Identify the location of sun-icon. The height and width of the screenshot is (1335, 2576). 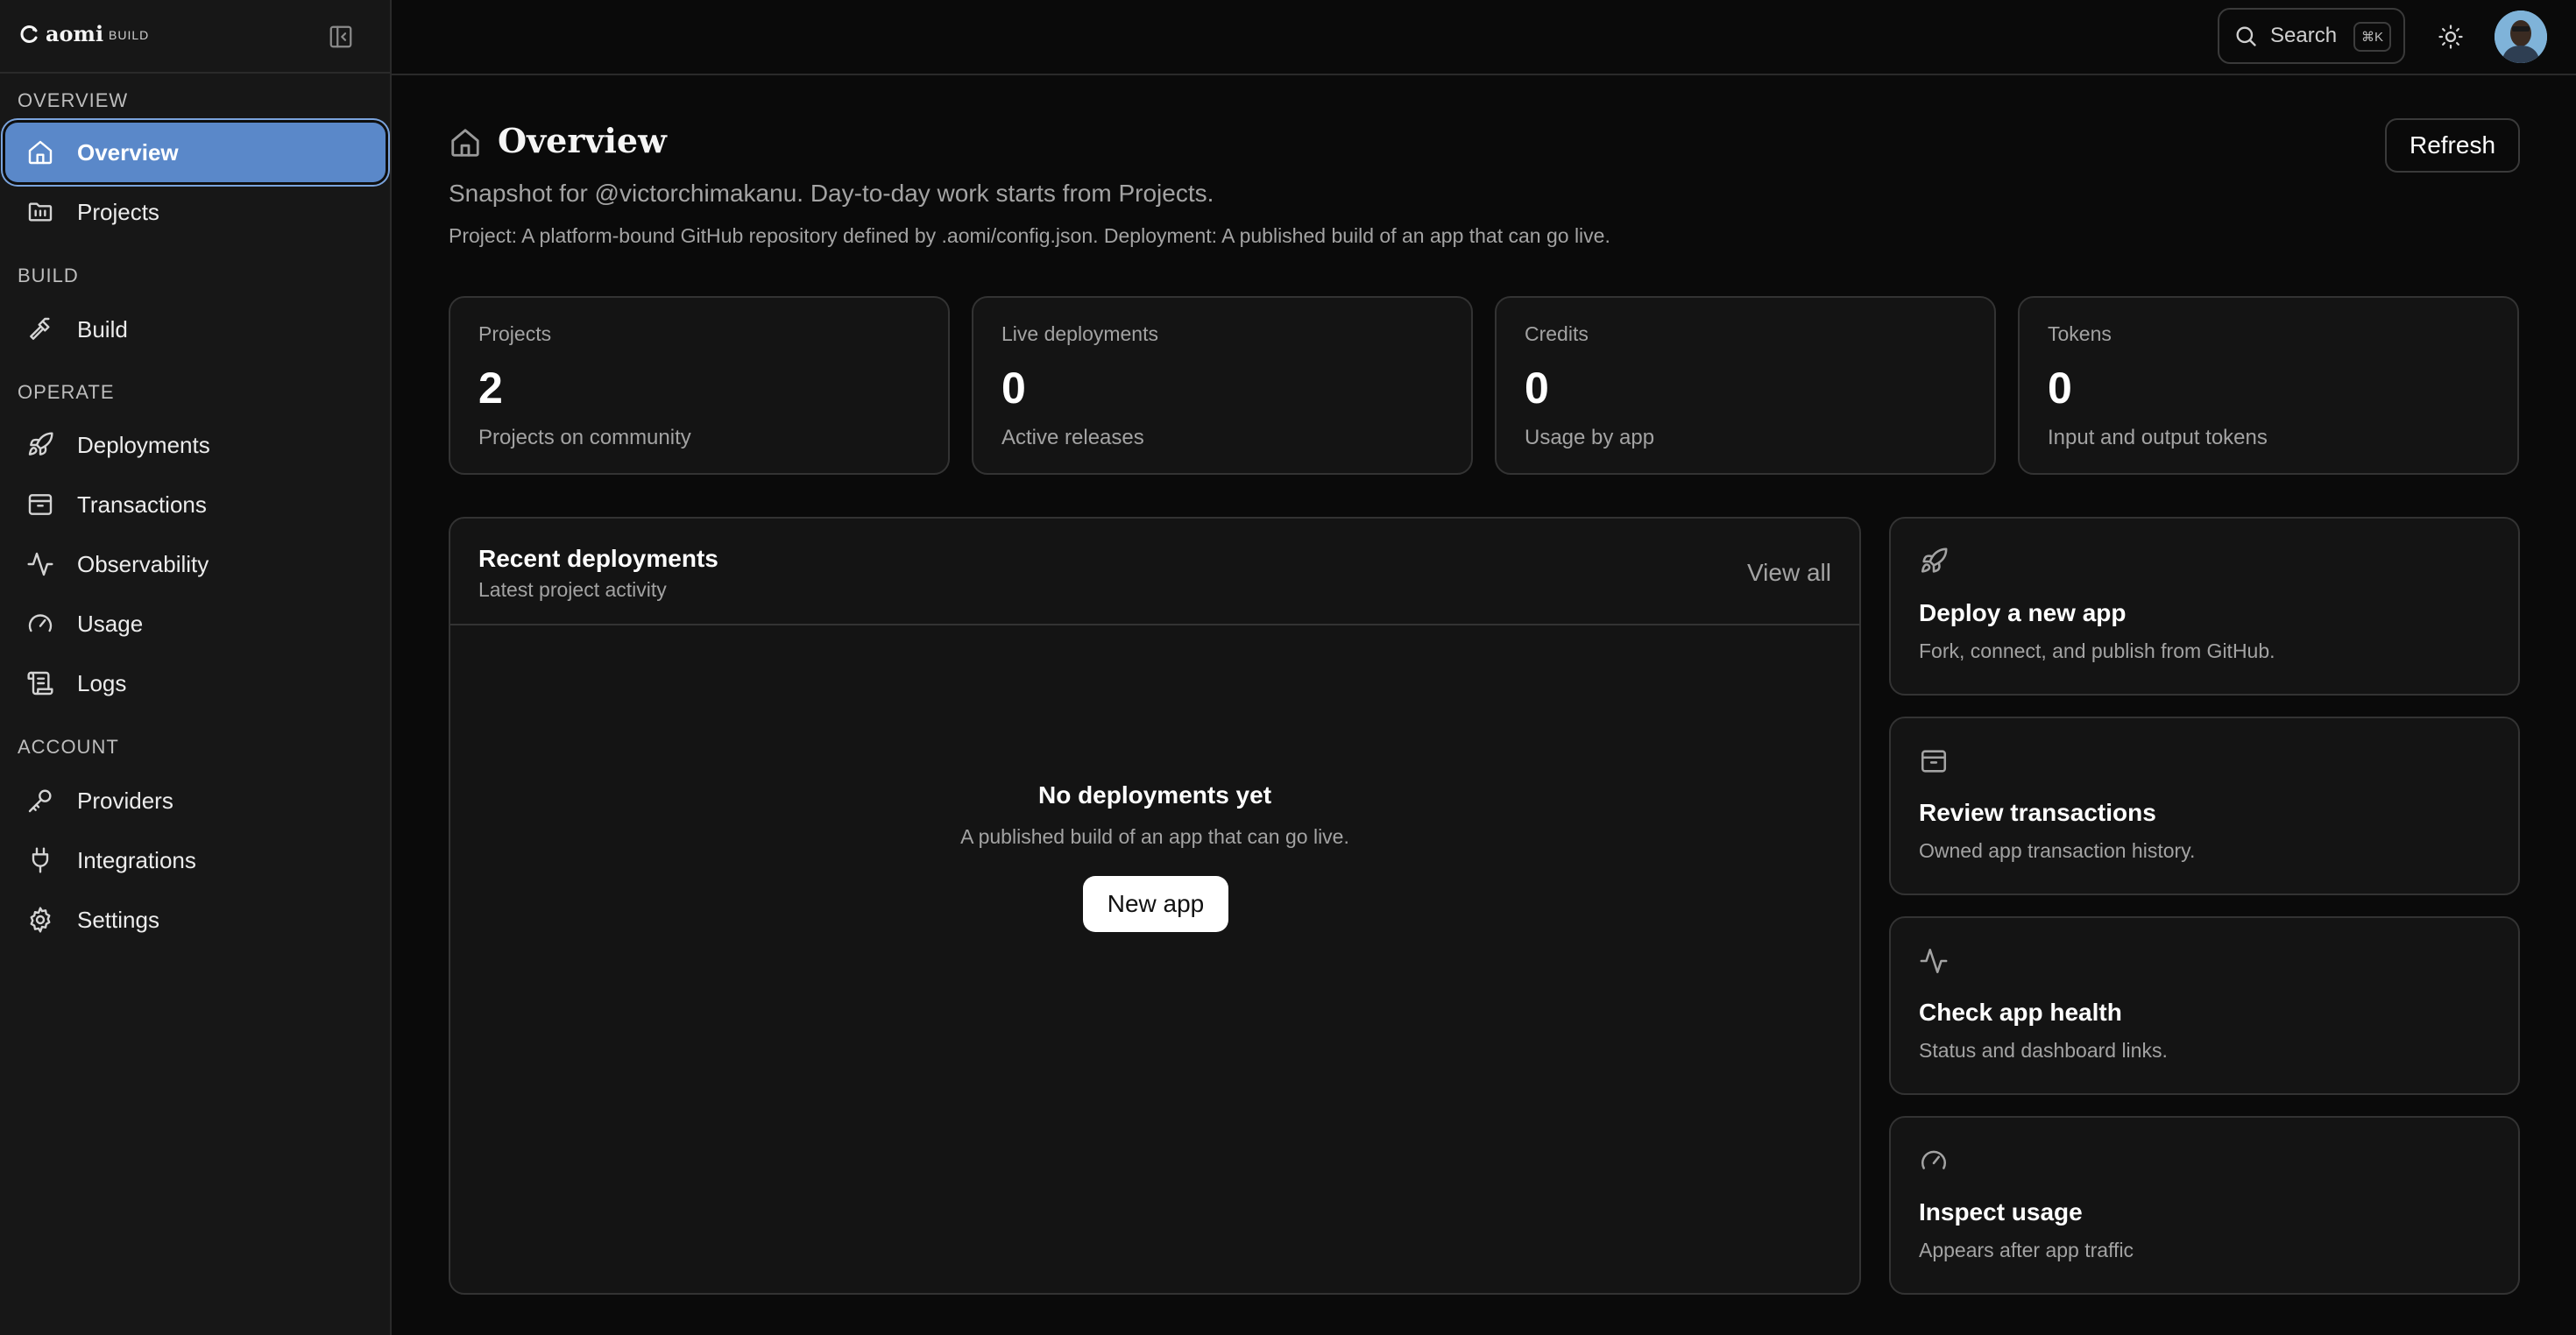
(2450, 37).